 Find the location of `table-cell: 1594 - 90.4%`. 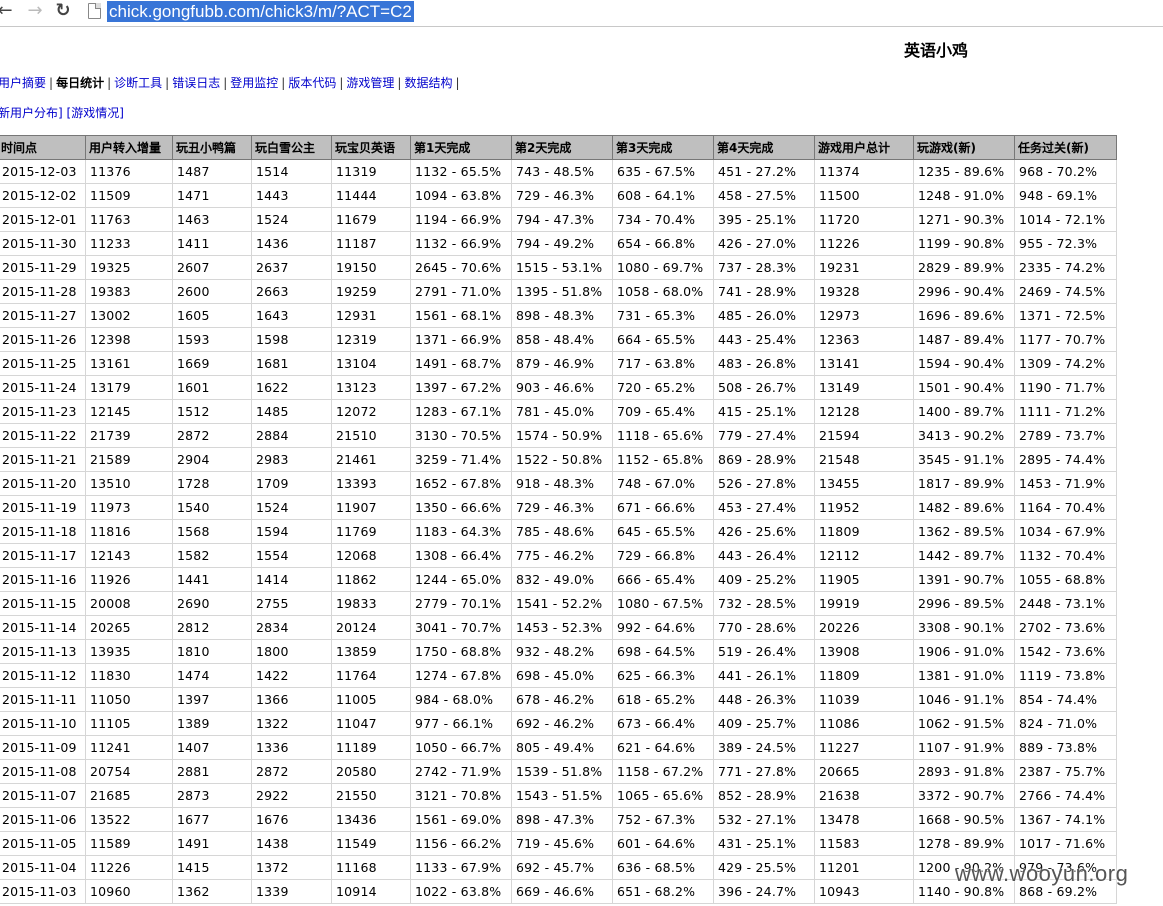

table-cell: 1594 - 90.4% is located at coordinates (964, 363).